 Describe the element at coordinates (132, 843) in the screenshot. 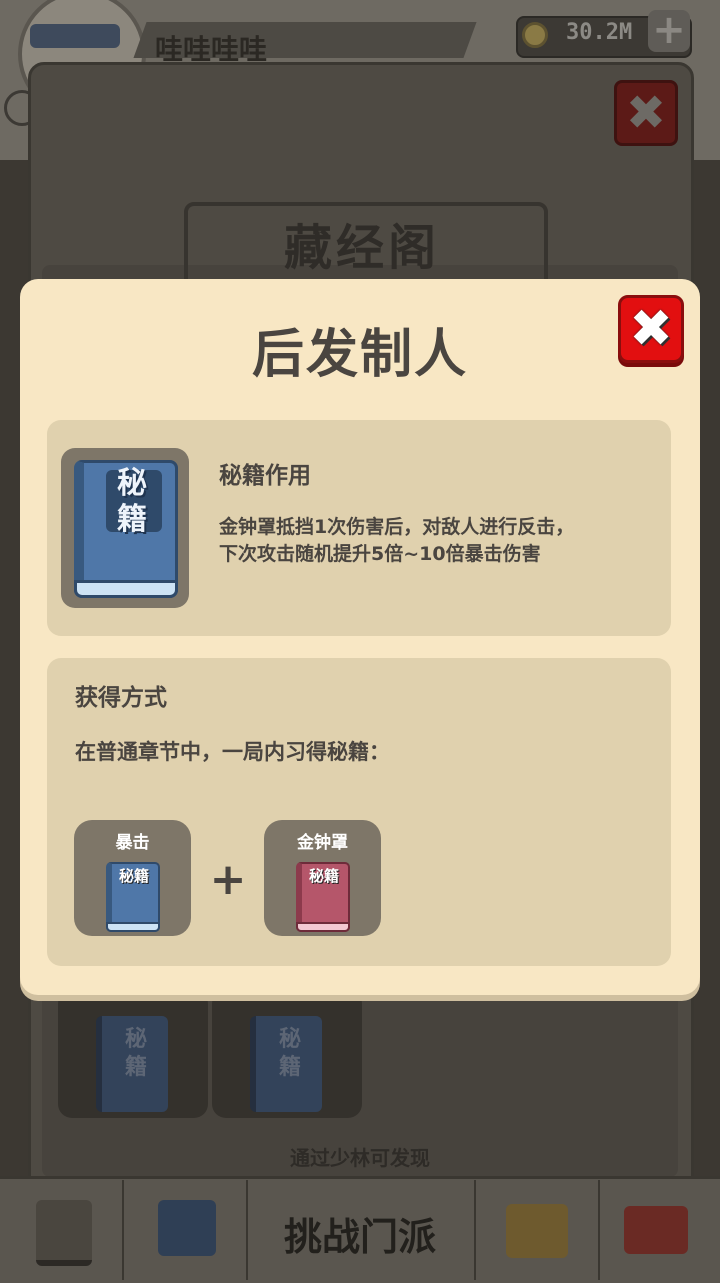

I see `component-name: 暴击` at that location.